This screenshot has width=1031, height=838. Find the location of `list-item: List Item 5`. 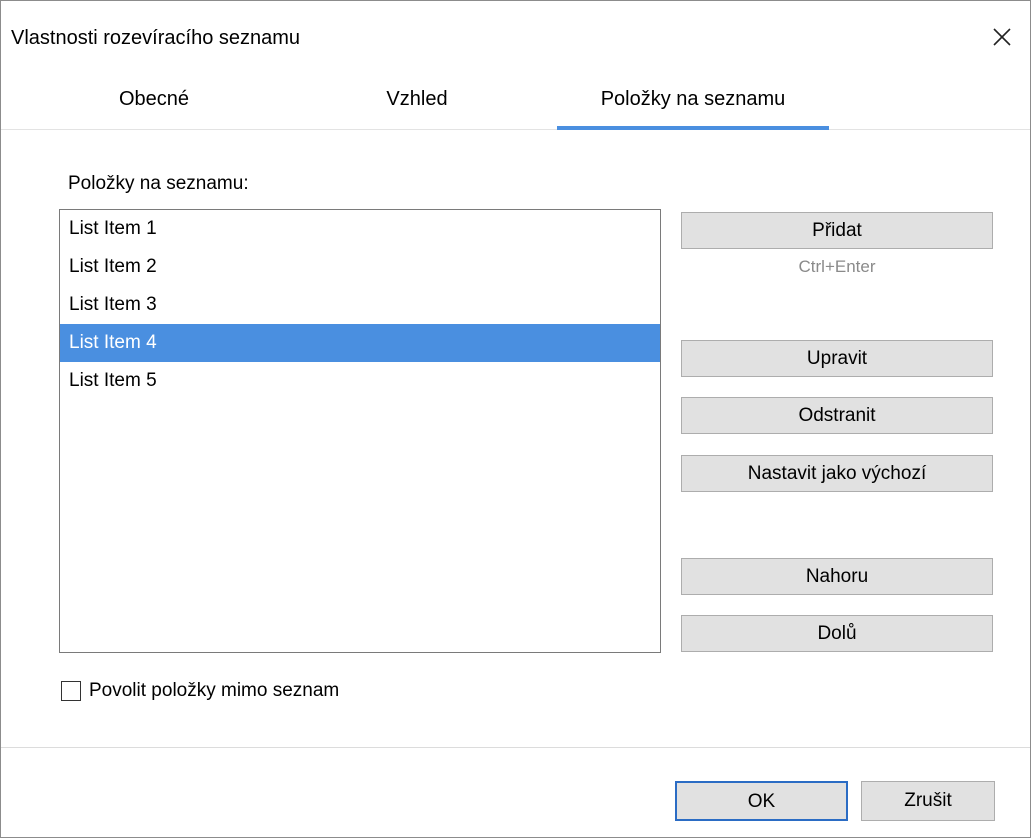

list-item: List Item 5 is located at coordinates (360, 381).